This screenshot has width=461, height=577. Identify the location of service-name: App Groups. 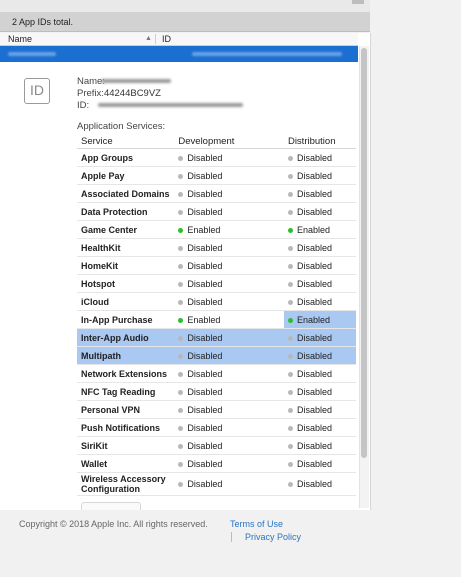
(126, 157).